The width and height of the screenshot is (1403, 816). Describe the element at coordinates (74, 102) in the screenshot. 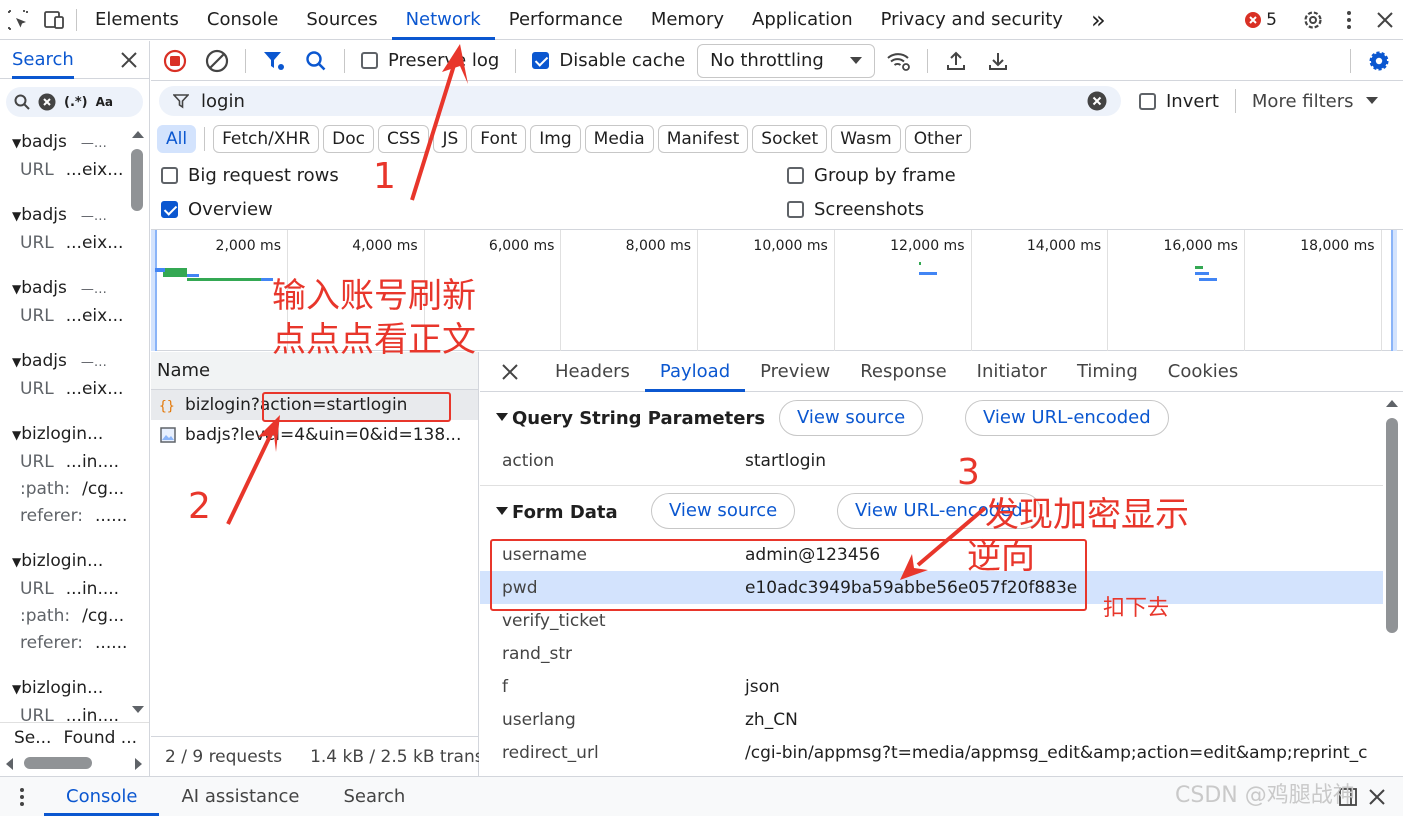

I see `search-input: (.*) Aa` at that location.